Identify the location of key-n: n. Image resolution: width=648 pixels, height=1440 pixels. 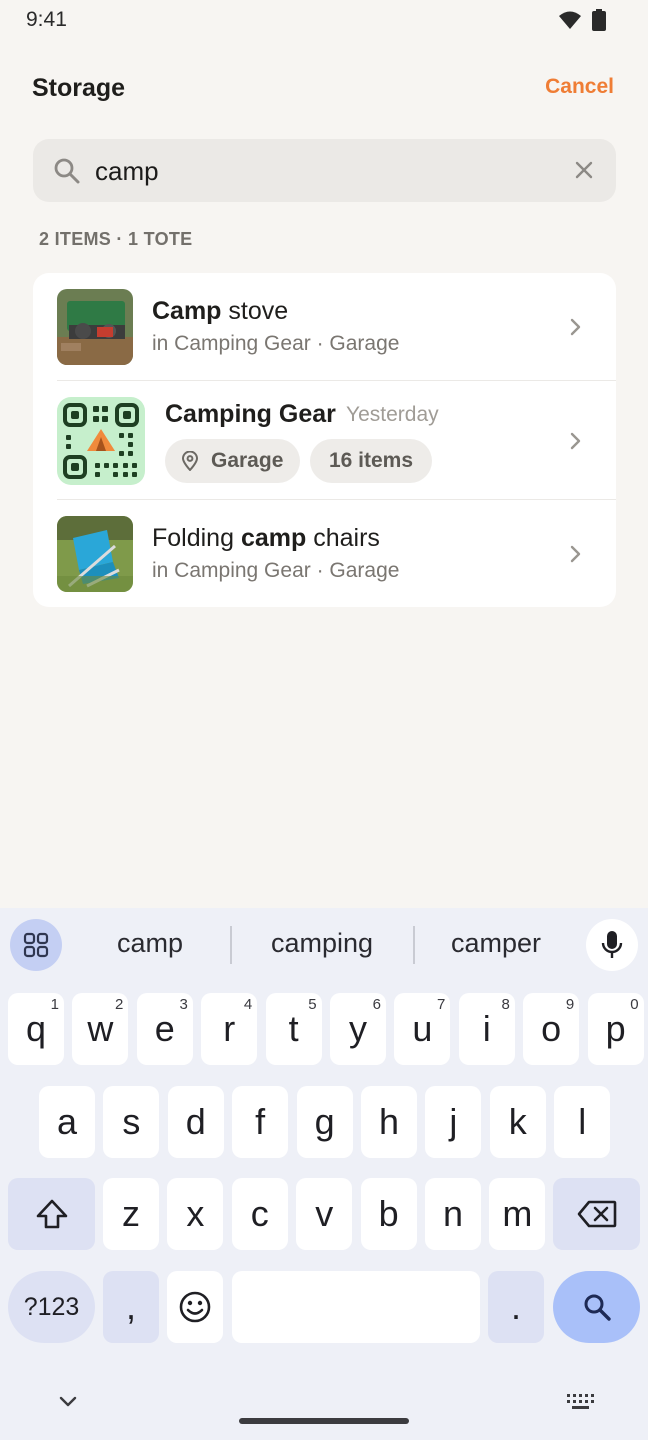
(453, 1214).